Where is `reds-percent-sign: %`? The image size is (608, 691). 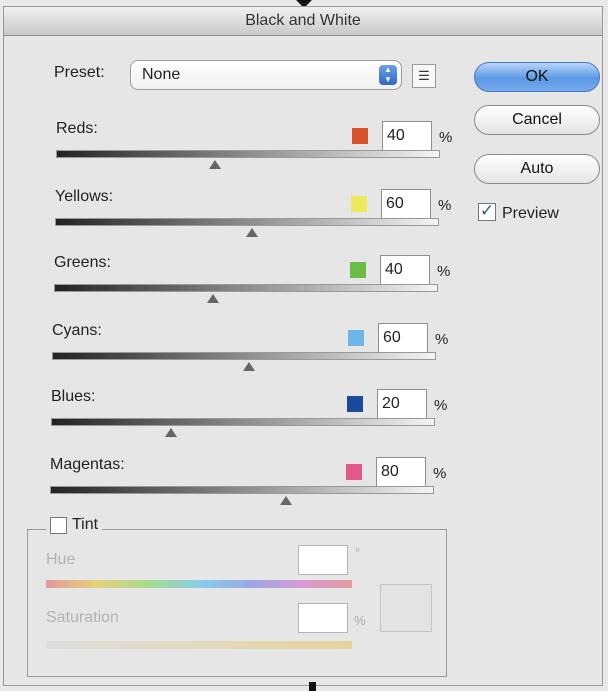
reds-percent-sign: % is located at coordinates (446, 137).